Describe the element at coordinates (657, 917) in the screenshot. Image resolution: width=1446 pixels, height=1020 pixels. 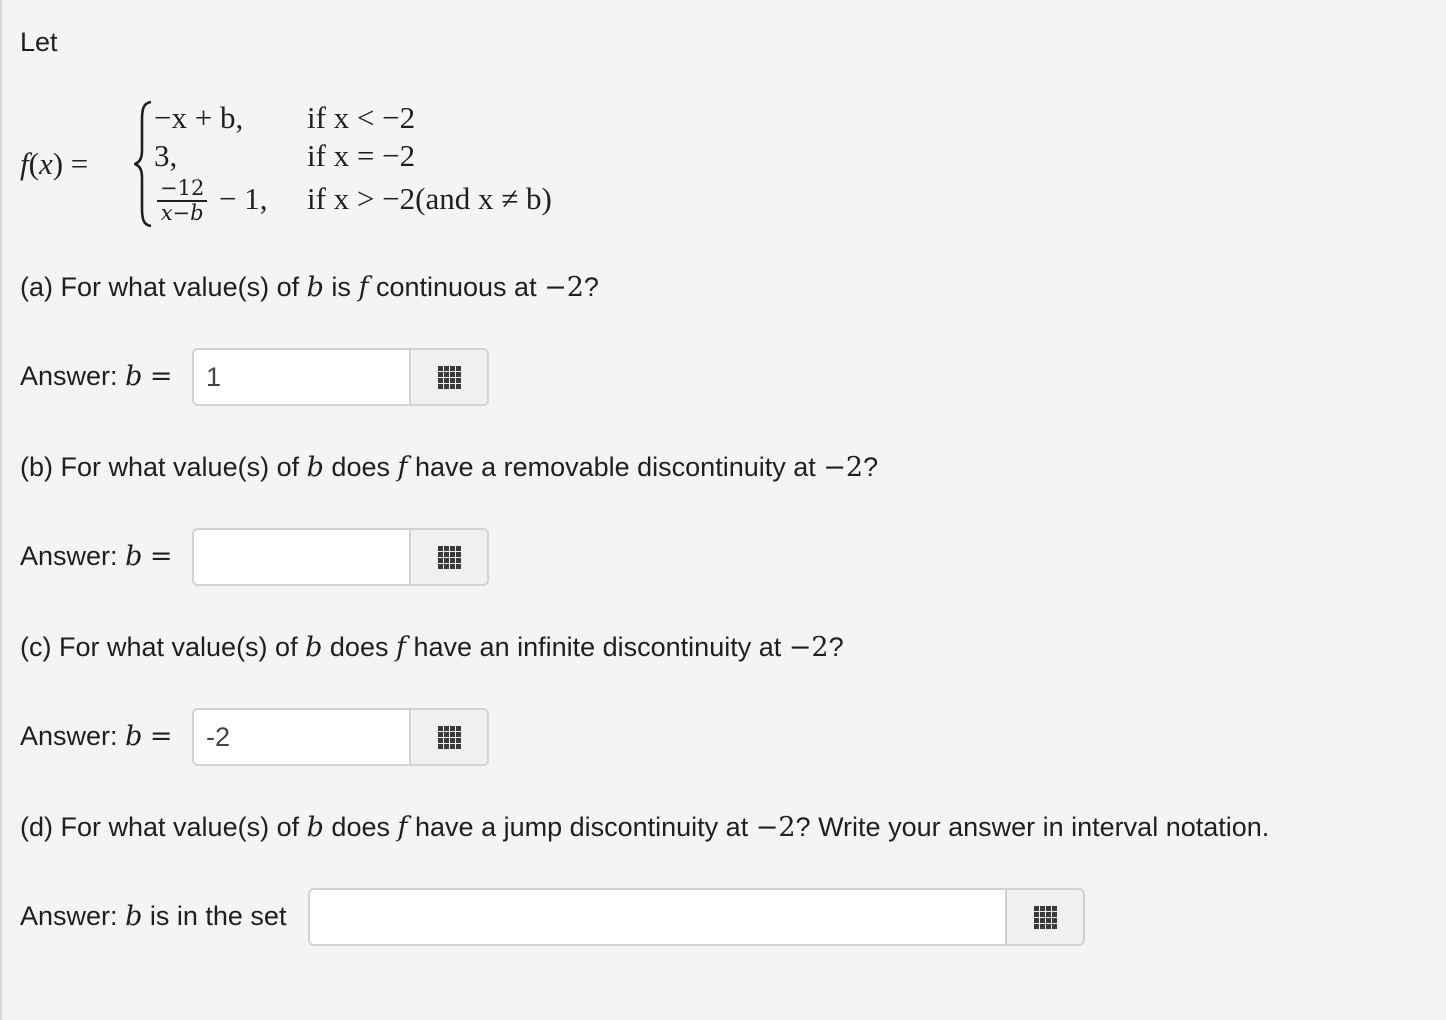
I see `answer-d-input` at that location.